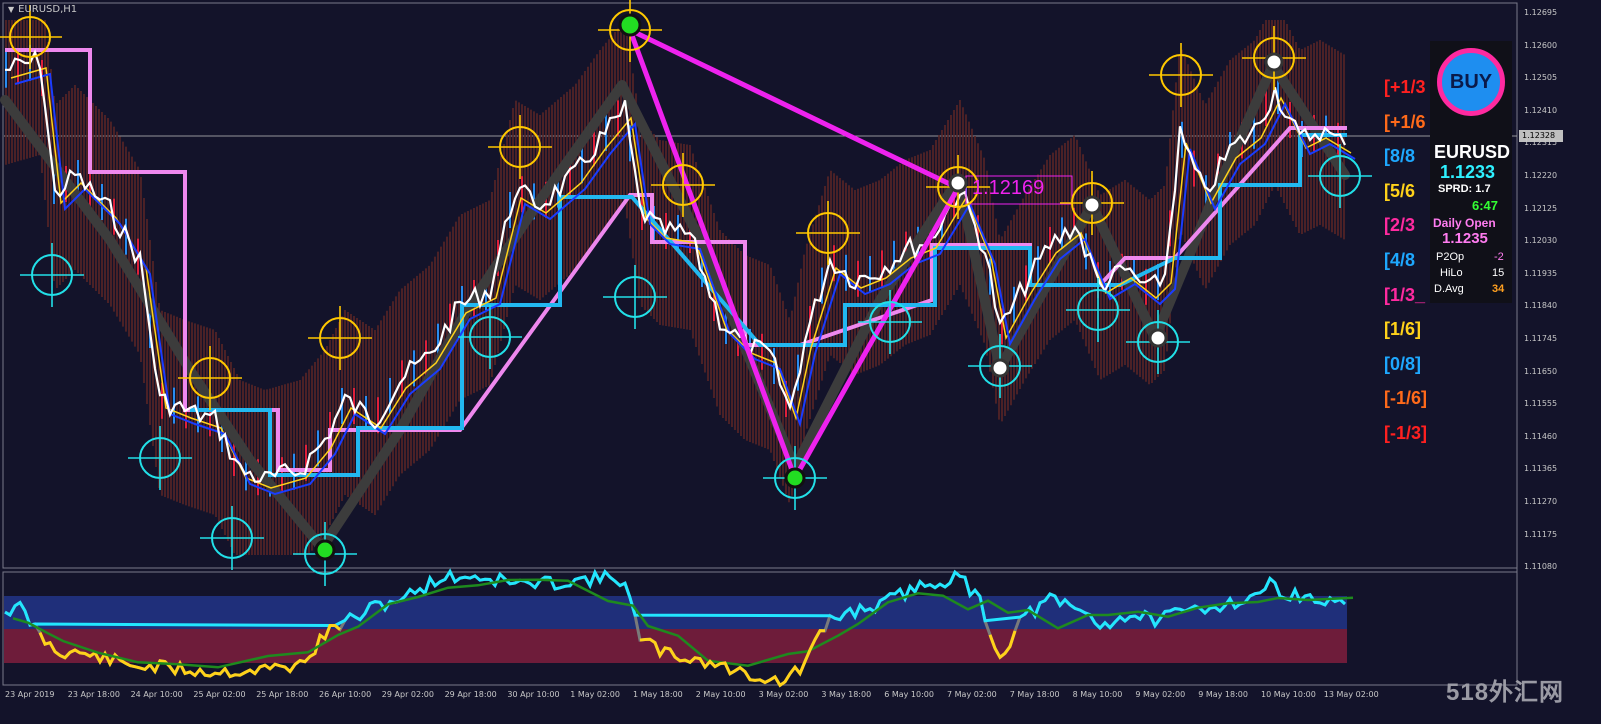 The width and height of the screenshot is (1601, 724). What do you see at coordinates (1468, 172) in the screenshot?
I see `panel-price: 1.1233` at bounding box center [1468, 172].